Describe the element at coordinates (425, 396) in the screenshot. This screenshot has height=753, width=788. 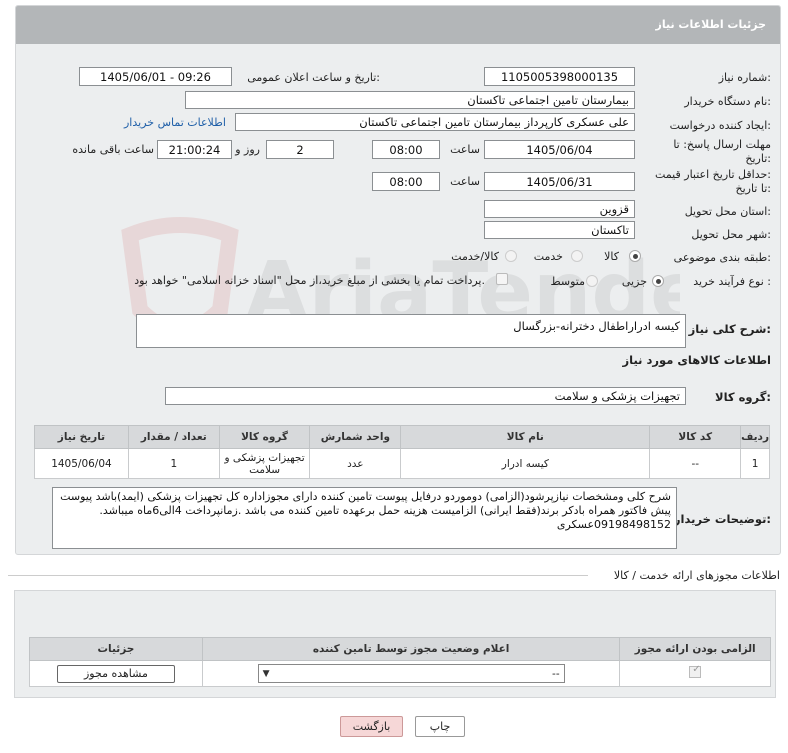
I see `goods-group-field: تجهیزات پزشکی و سلامت` at that location.